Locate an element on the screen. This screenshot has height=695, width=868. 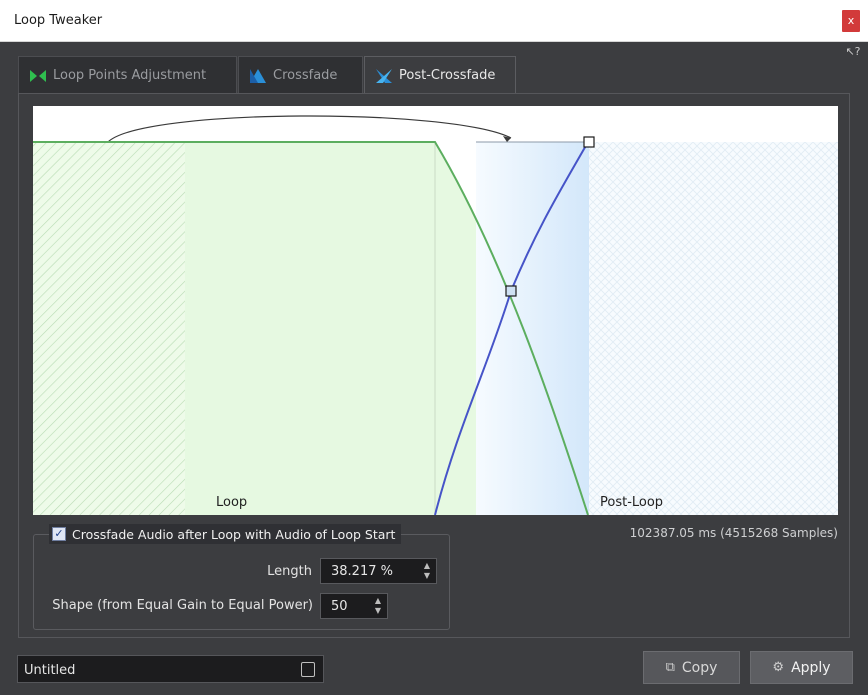
context-help-icon: ↖? is located at coordinates (853, 52).